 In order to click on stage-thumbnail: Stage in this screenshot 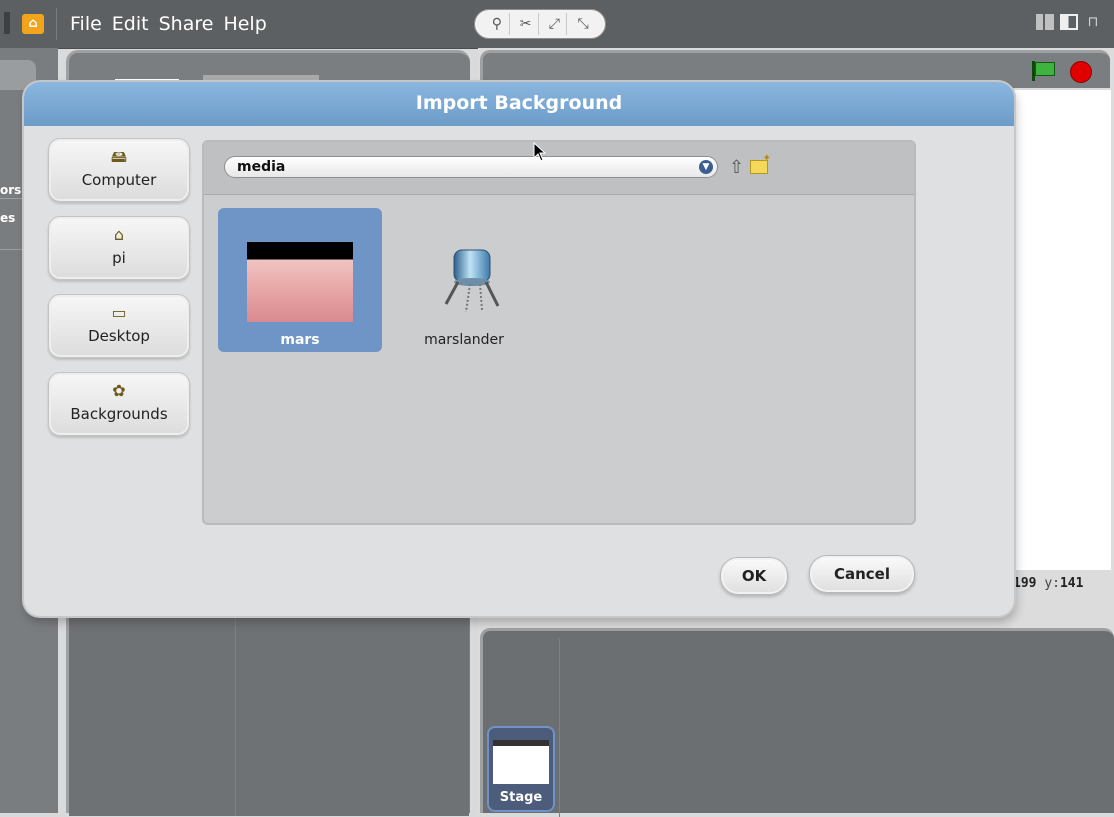, I will do `click(521, 769)`.